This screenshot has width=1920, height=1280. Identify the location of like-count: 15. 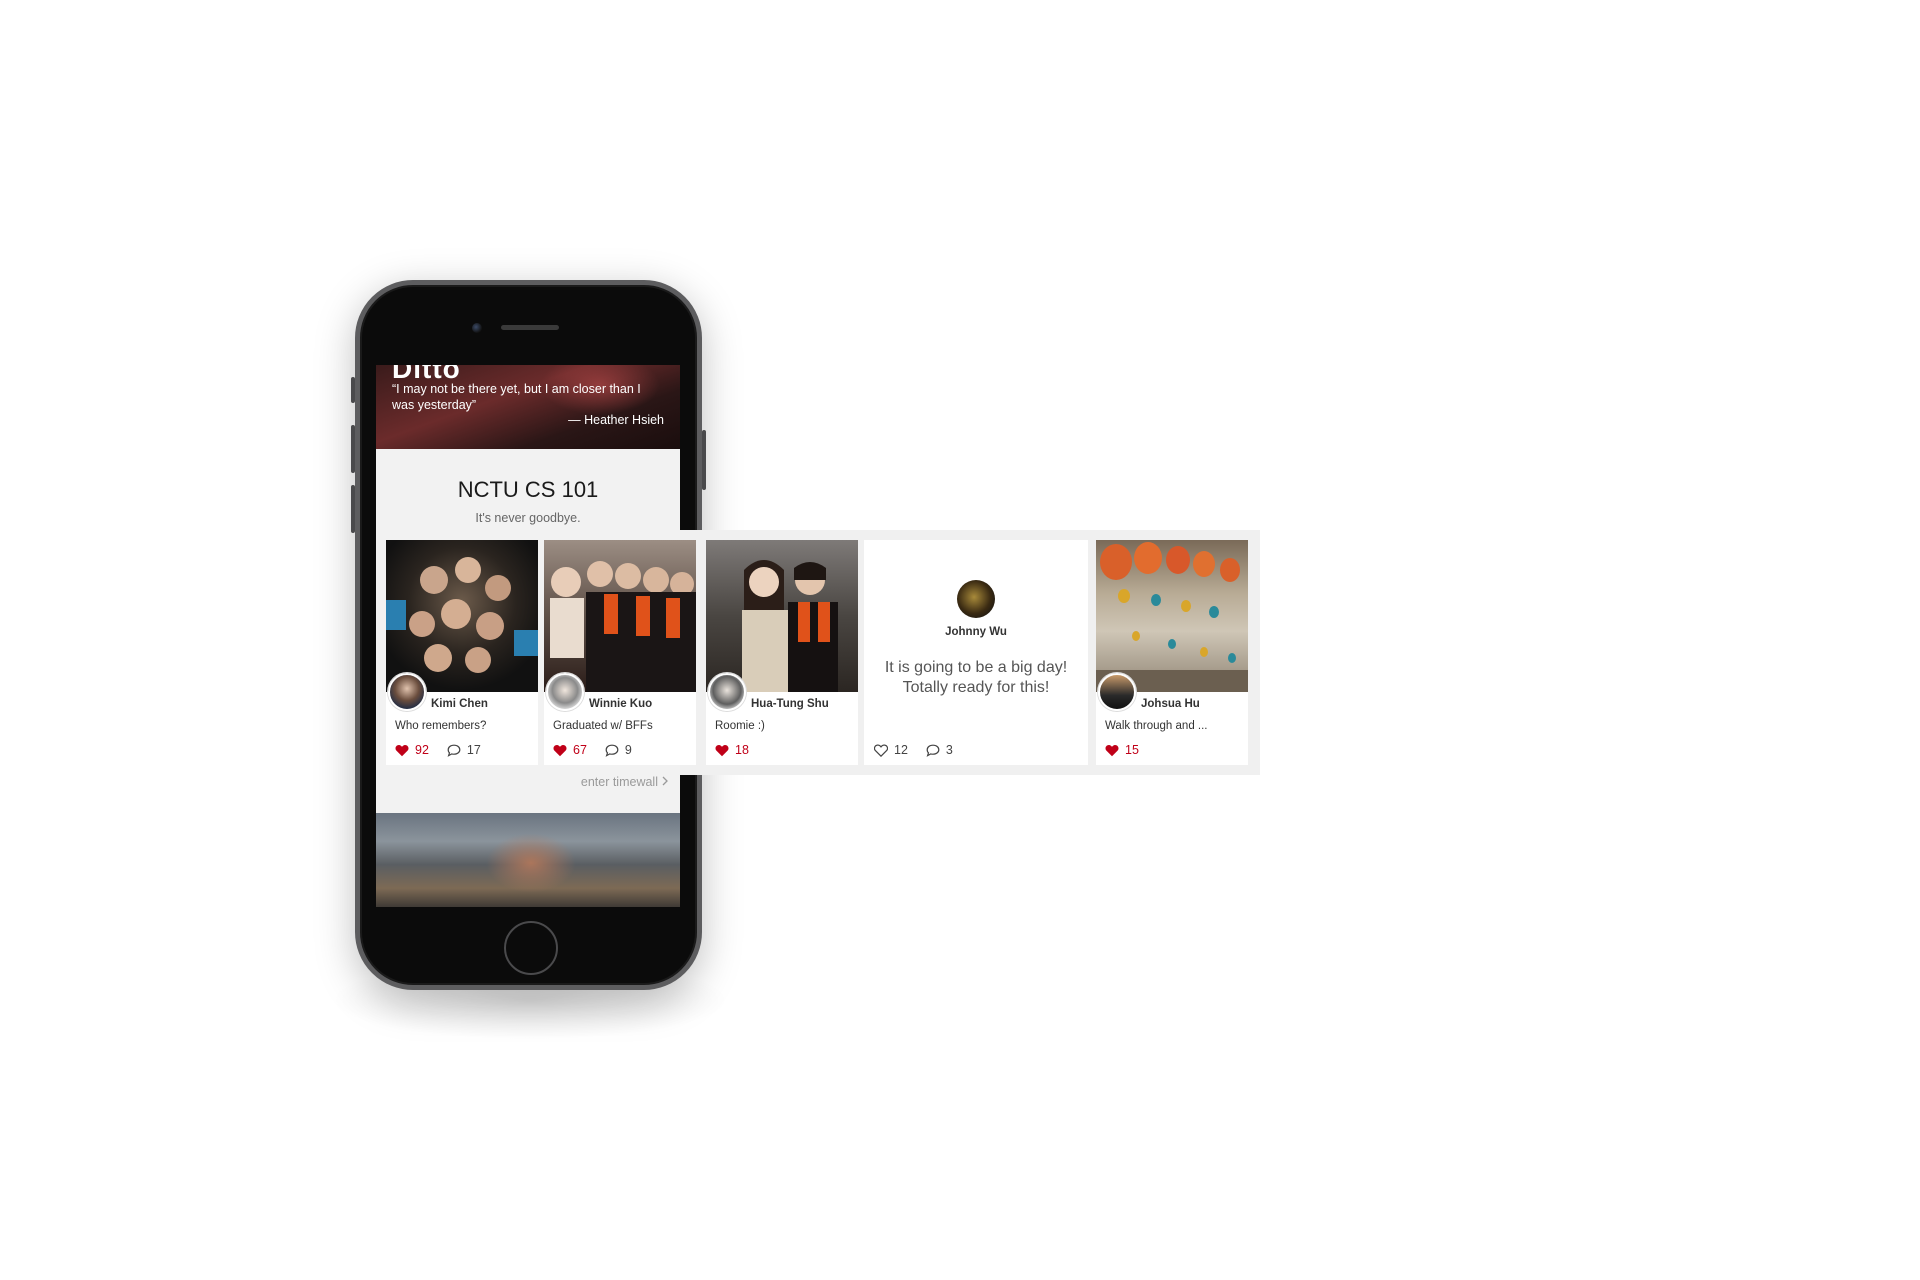
(1132, 750).